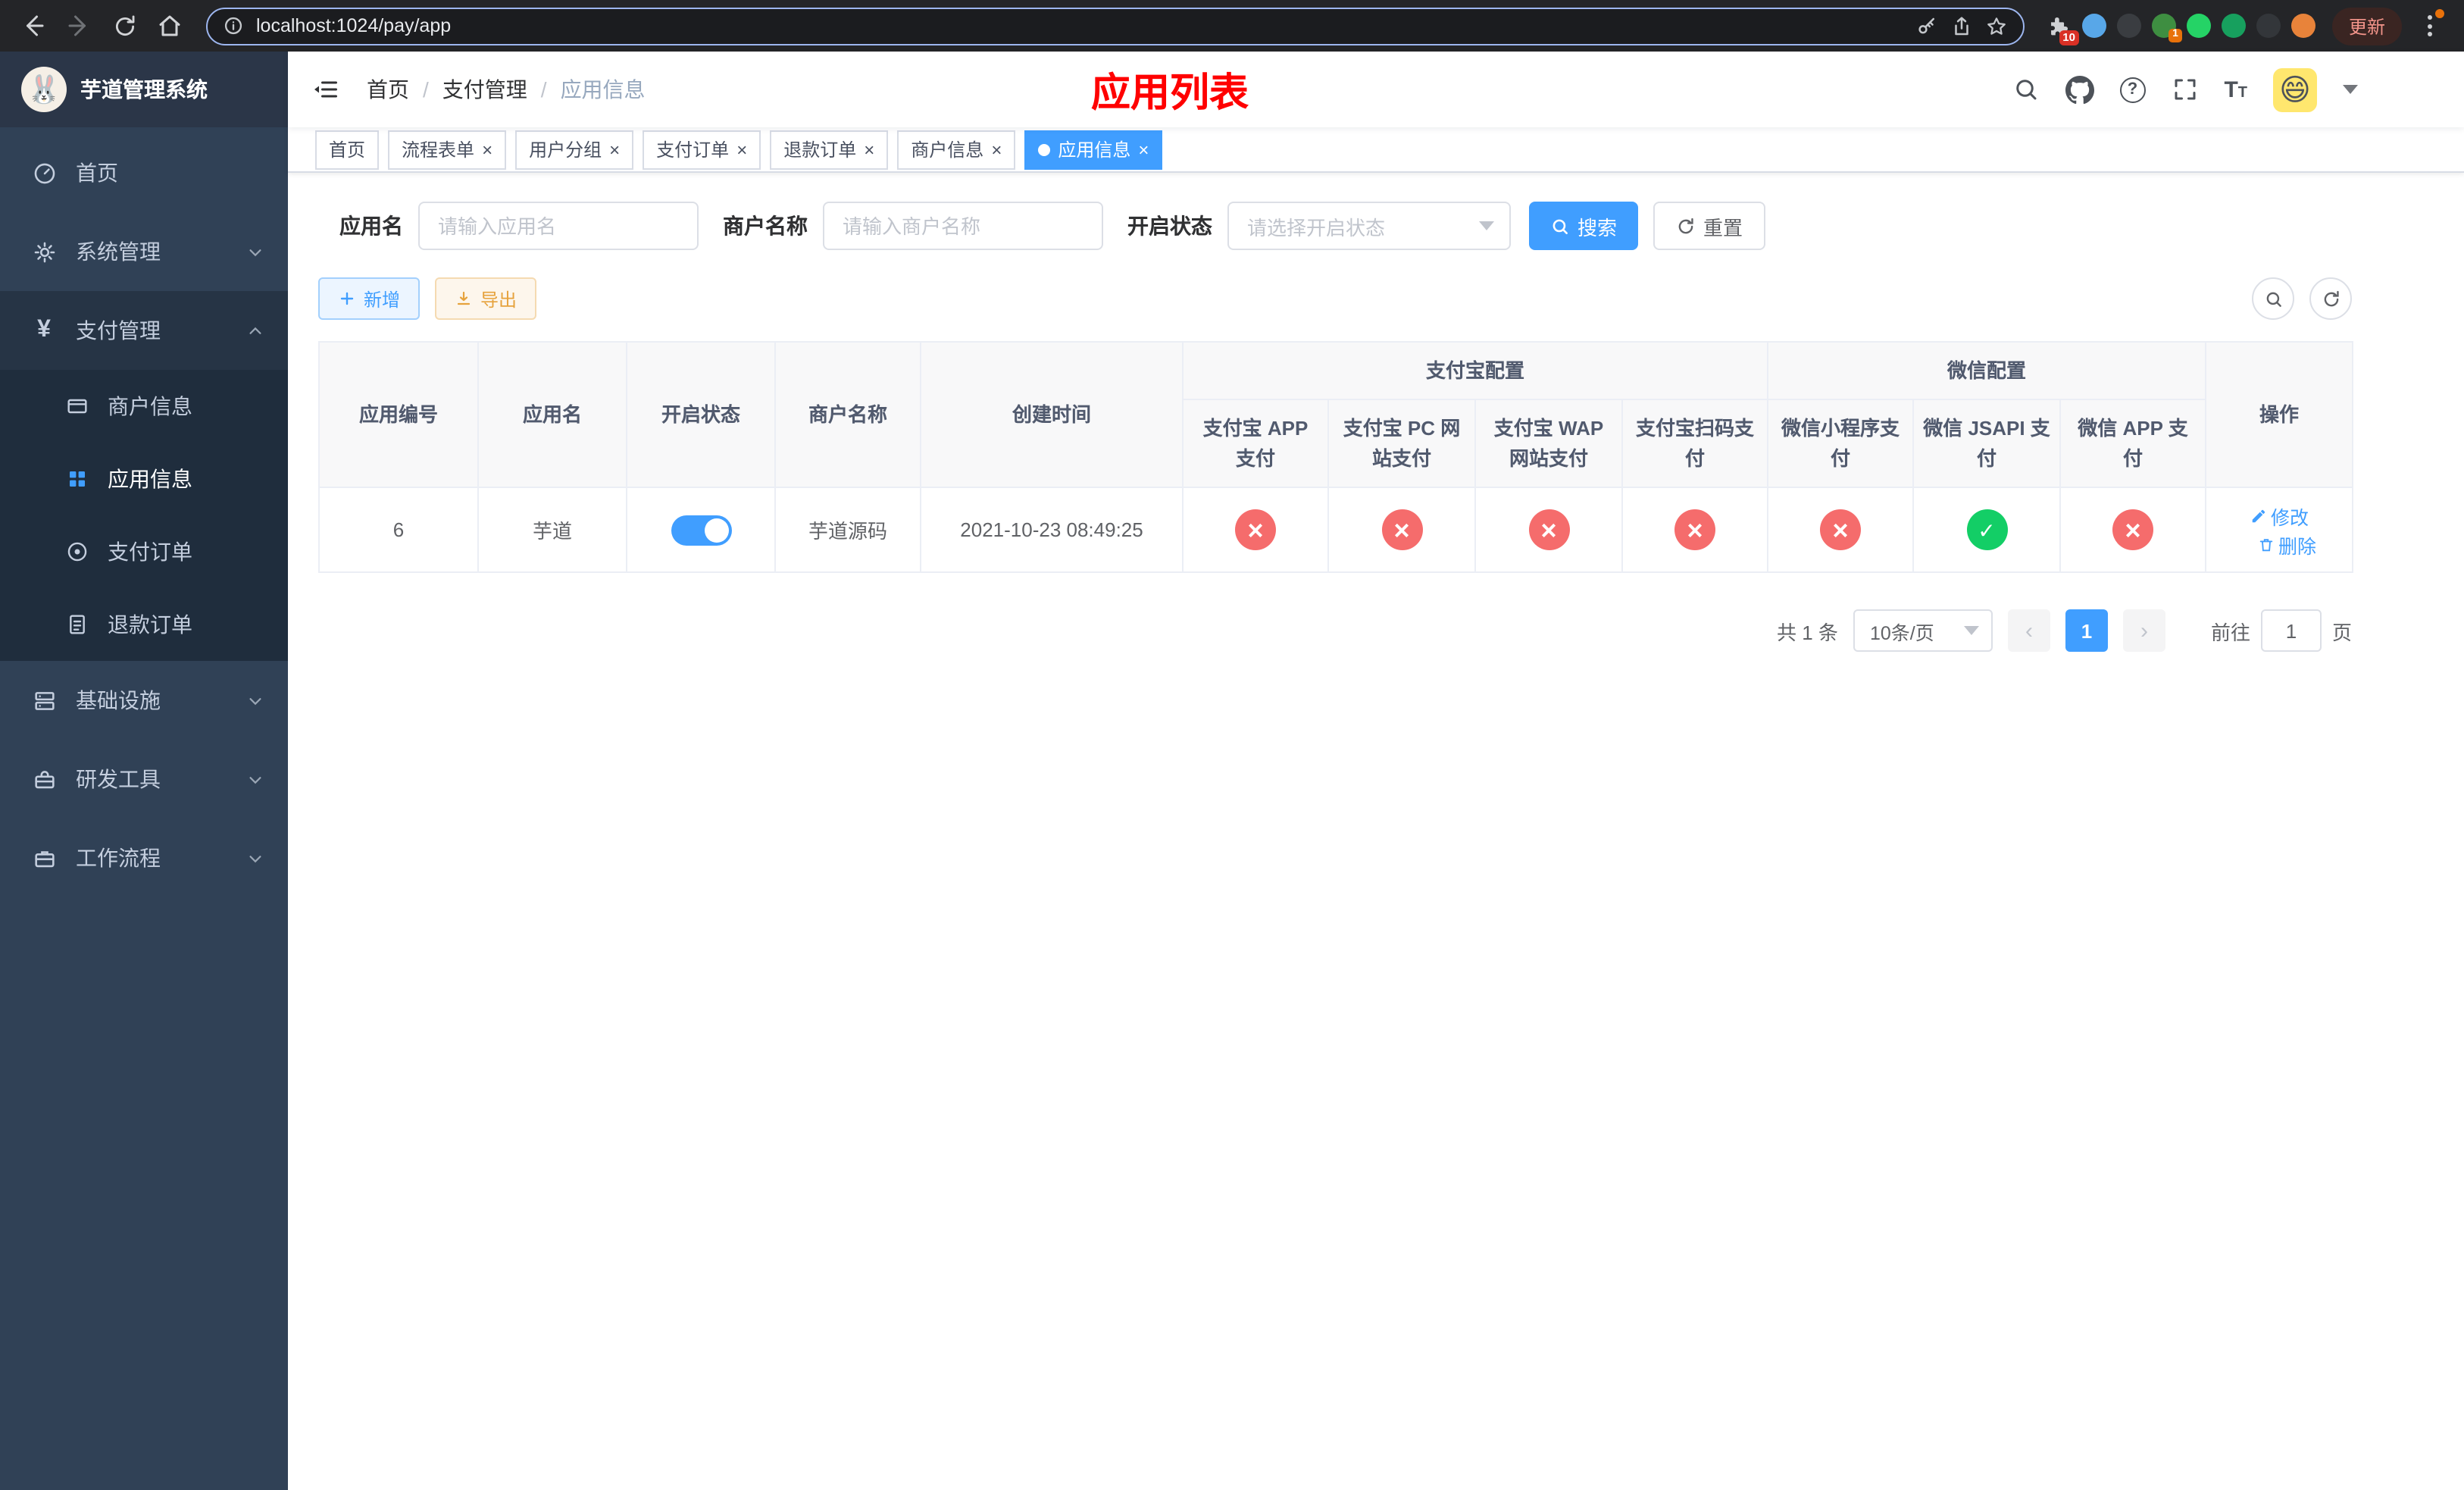 This screenshot has height=1490, width=2464. Describe the element at coordinates (2143, 630) in the screenshot. I see `next-page-button: ›` at that location.